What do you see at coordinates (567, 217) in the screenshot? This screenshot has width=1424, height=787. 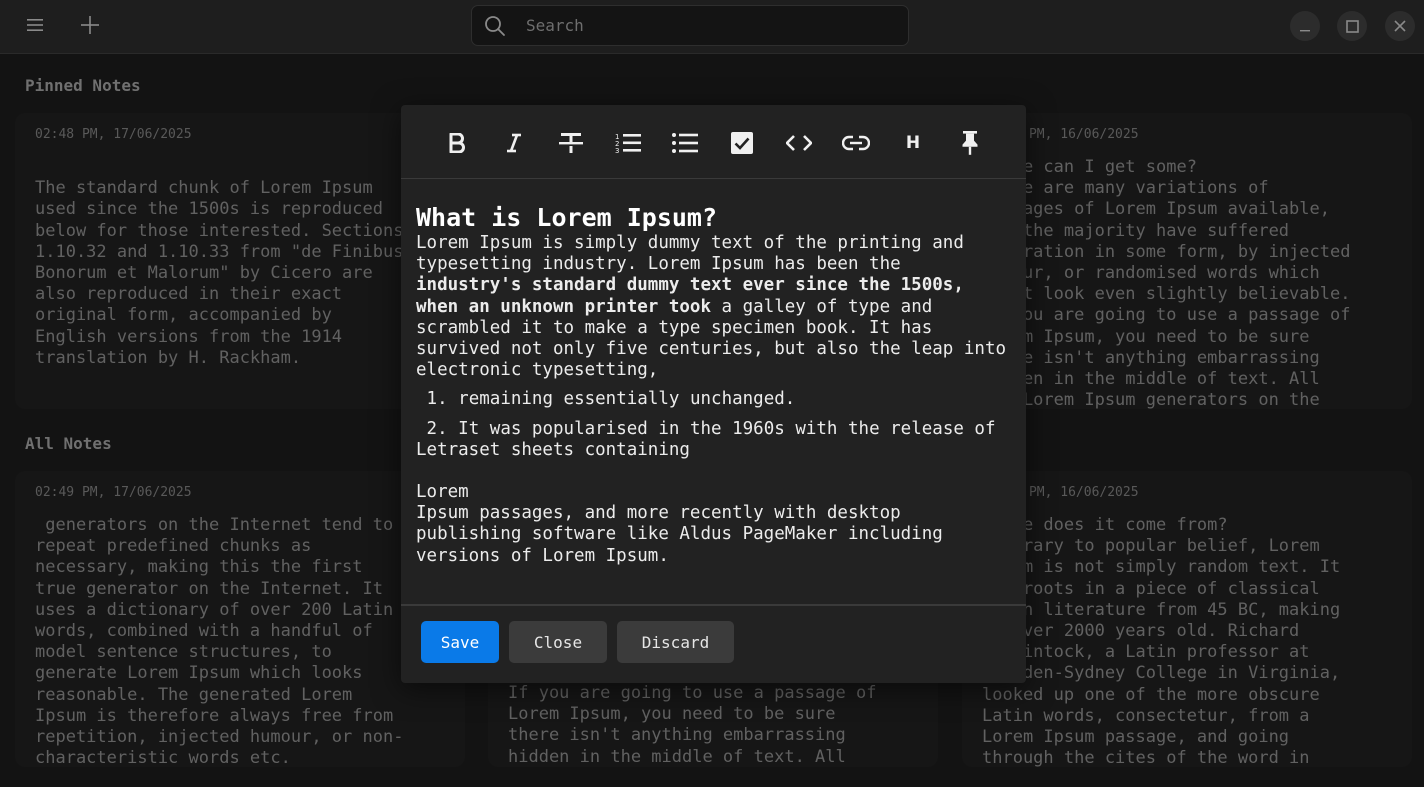 I see `editor-heading: What is Lorem Ipsum?` at bounding box center [567, 217].